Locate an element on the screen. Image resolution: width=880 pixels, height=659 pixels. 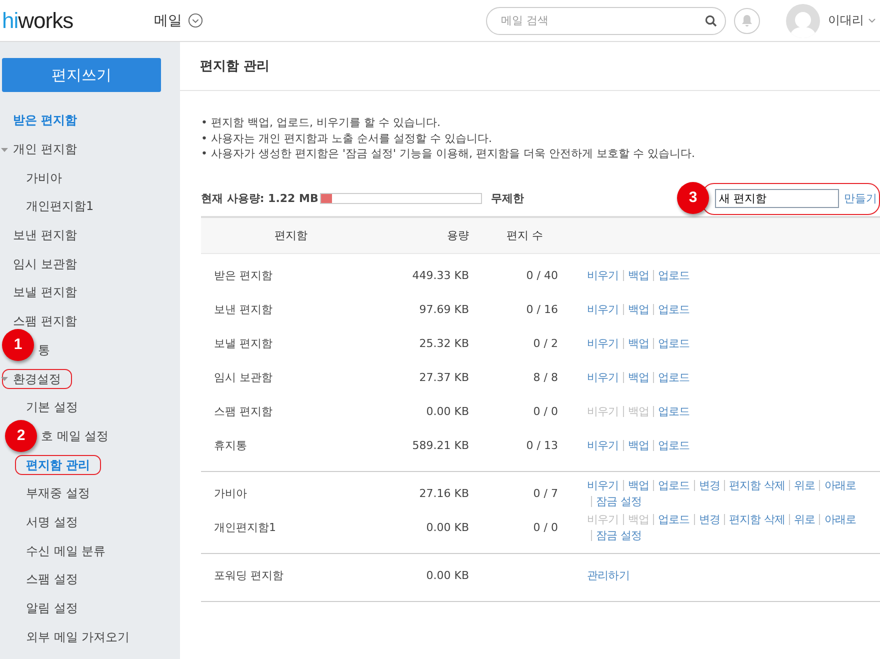
table-cell-text: 포워딩 편지함 is located at coordinates (248, 575).